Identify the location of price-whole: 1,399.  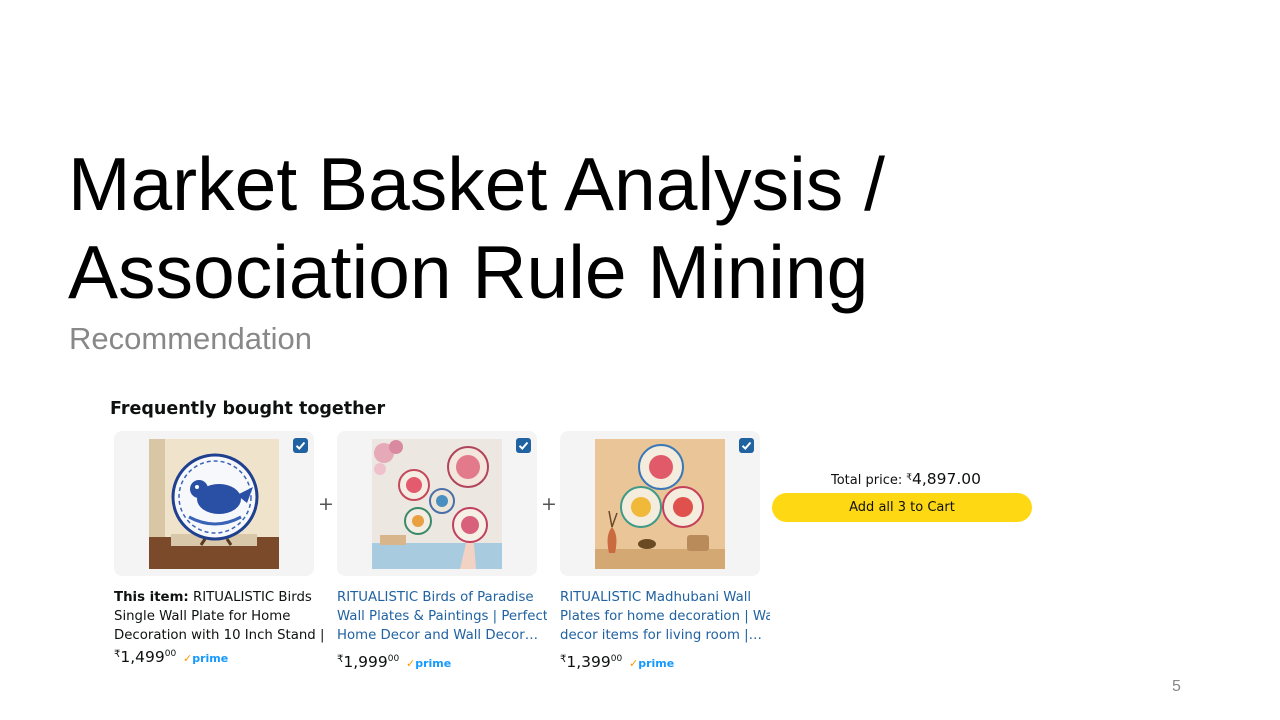
(588, 662).